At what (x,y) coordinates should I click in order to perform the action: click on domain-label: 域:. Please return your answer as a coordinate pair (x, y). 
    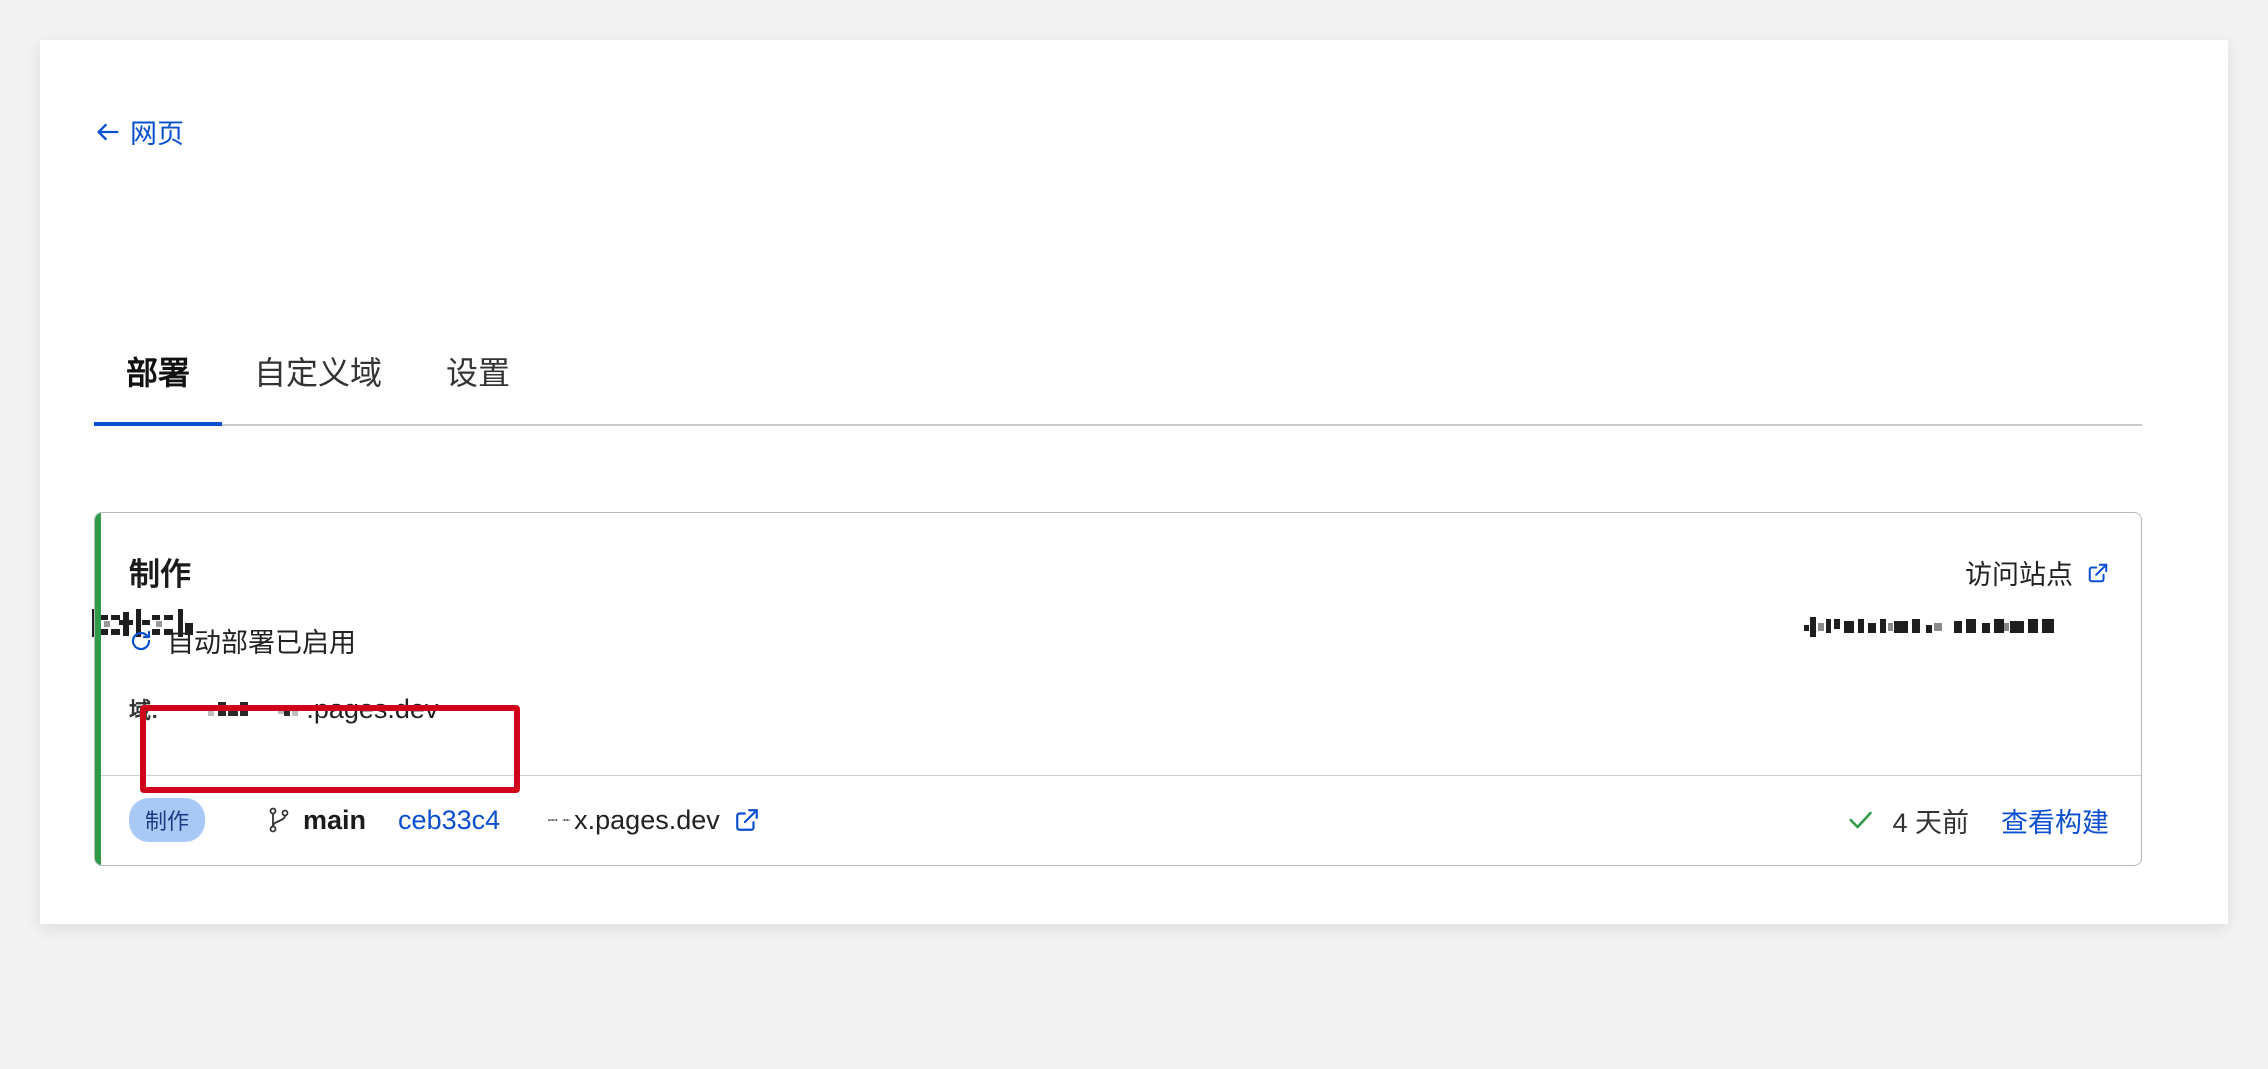
    Looking at the image, I should click on (144, 710).